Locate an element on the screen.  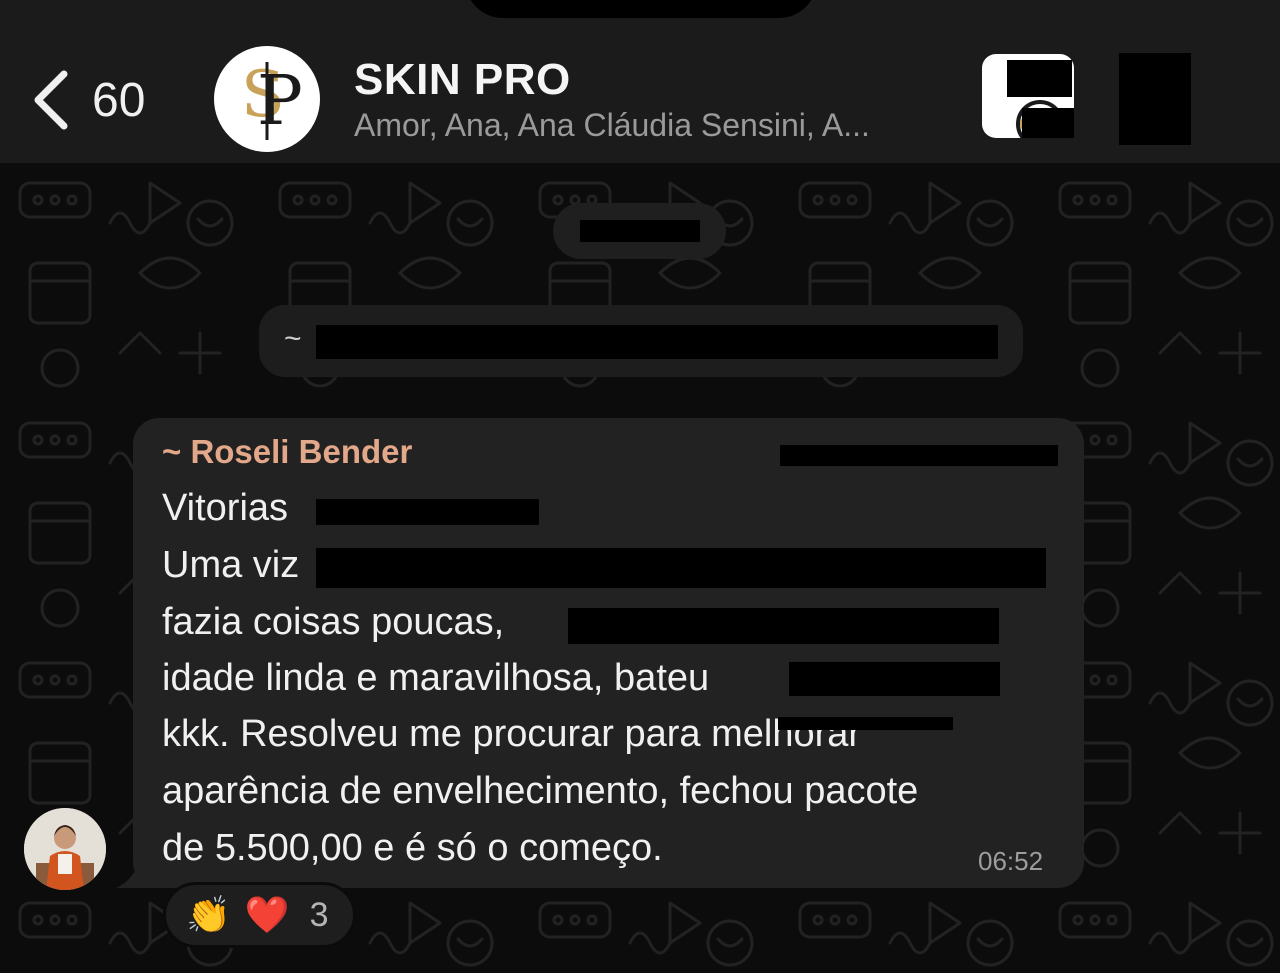
message-line: idade linda e maravilhosa, bateu is located at coordinates (436, 678).